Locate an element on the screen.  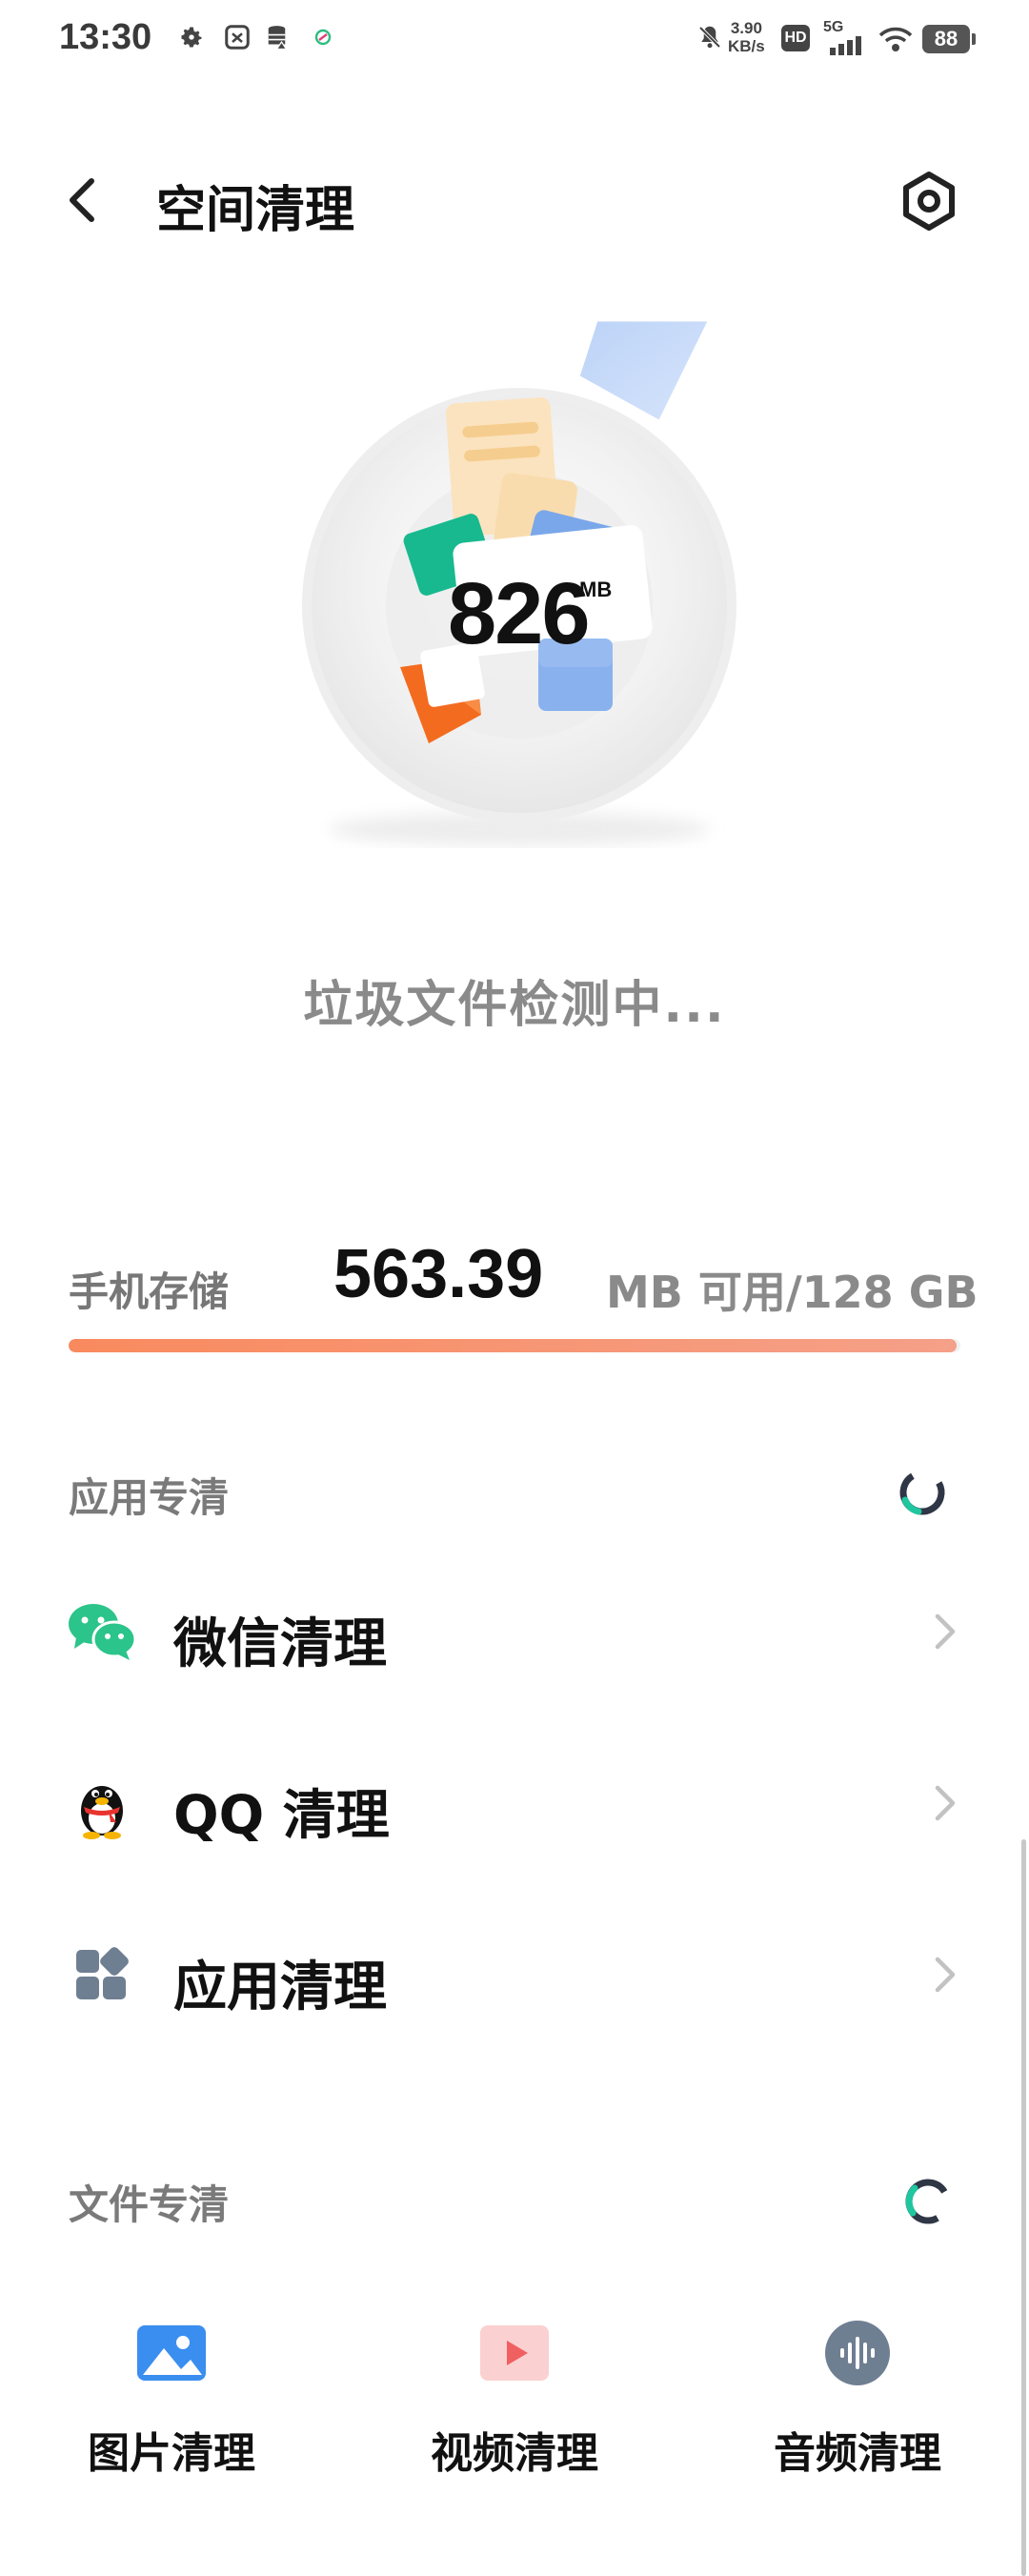
status-time: 13:30 is located at coordinates (105, 37).